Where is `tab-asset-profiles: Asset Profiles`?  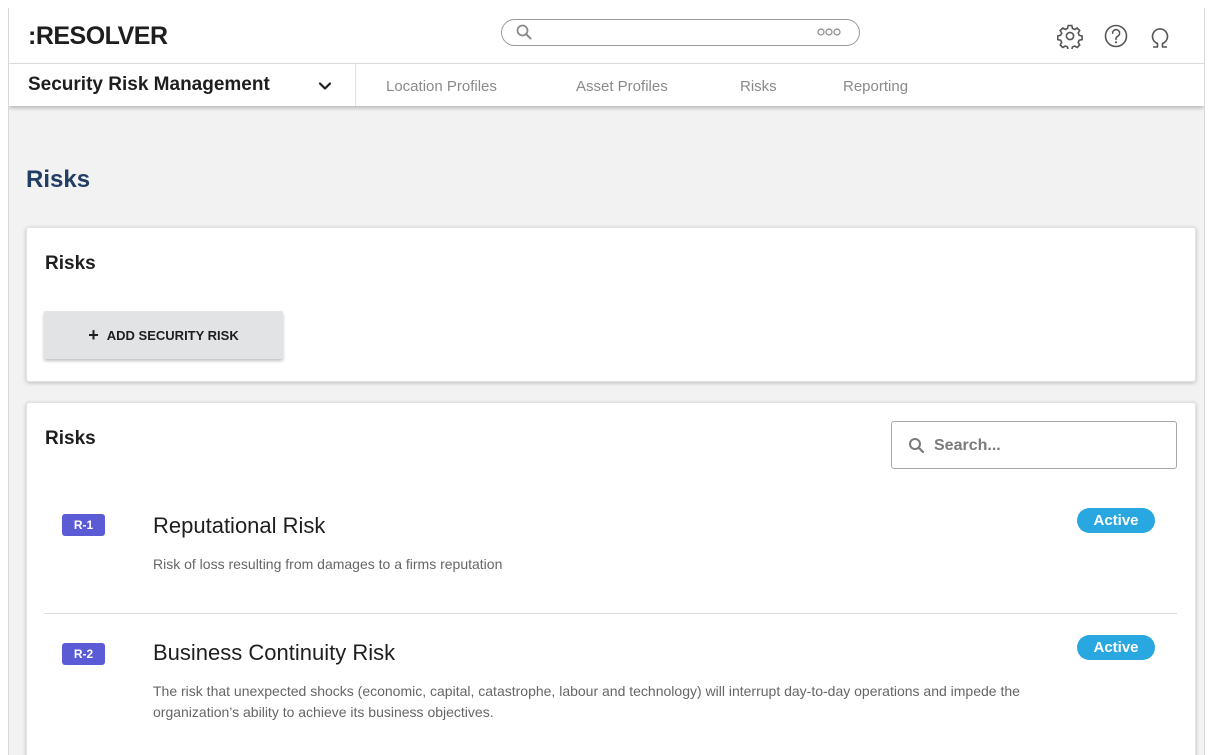
tab-asset-profiles: Asset Profiles is located at coordinates (622, 86).